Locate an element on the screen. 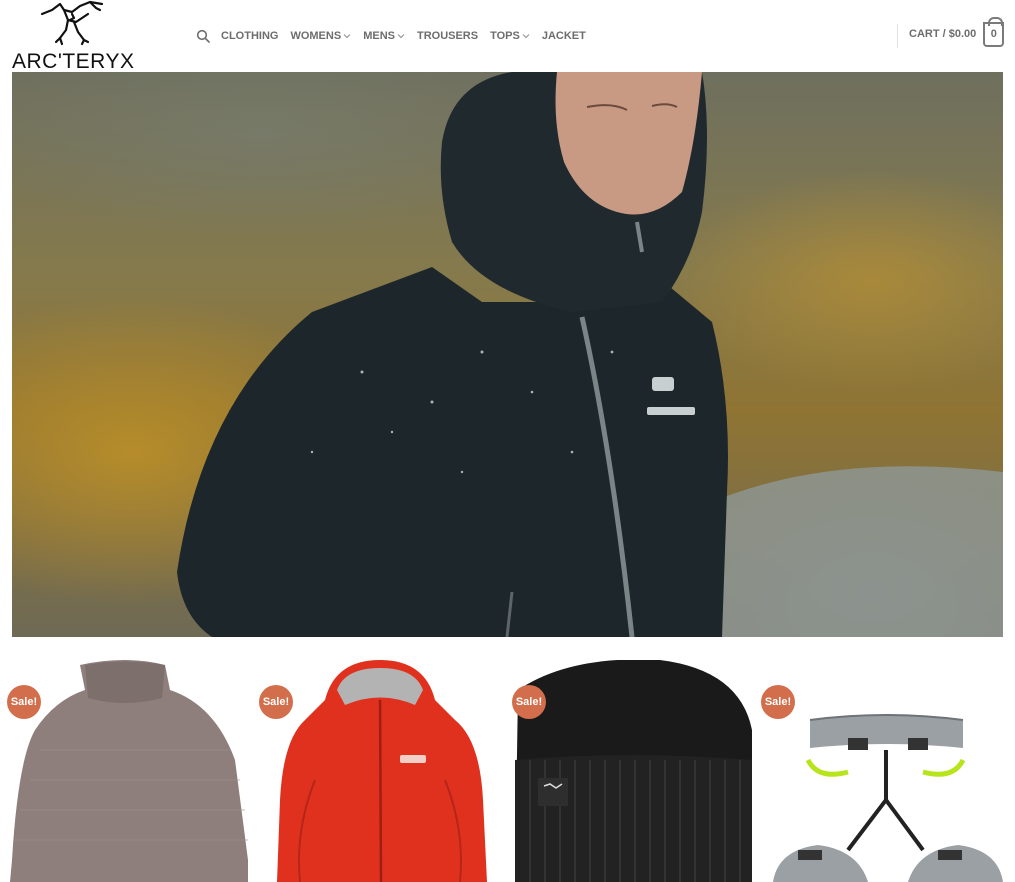 The image size is (1015, 882). nav-item-label: JACKET is located at coordinates (563, 36).